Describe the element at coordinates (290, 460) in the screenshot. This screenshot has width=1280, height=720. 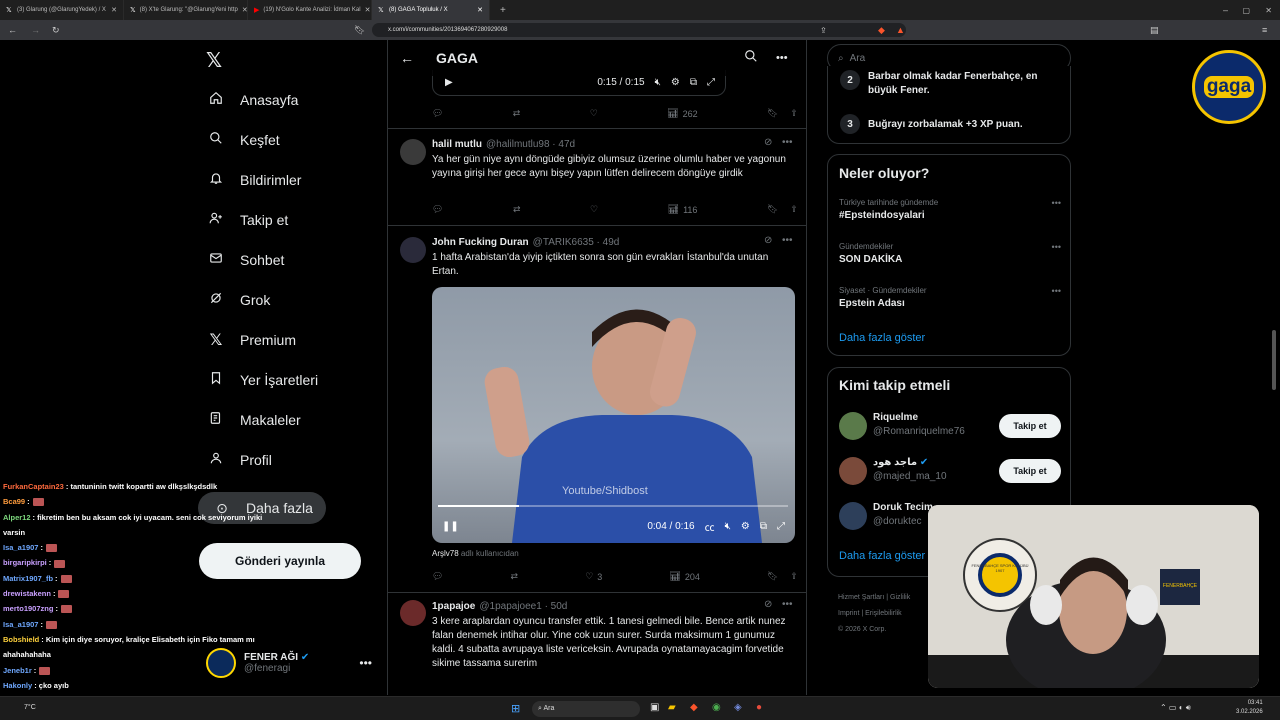
I see `nav-item-profile: Profil` at that location.